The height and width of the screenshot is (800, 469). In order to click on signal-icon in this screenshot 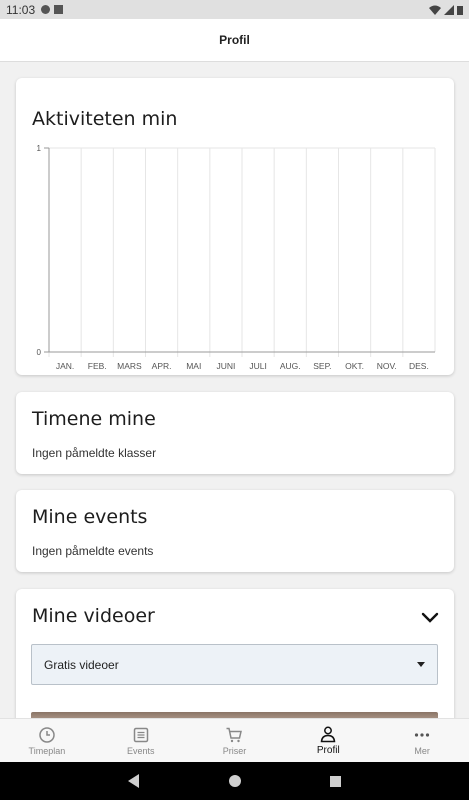, I will do `click(449, 9)`.